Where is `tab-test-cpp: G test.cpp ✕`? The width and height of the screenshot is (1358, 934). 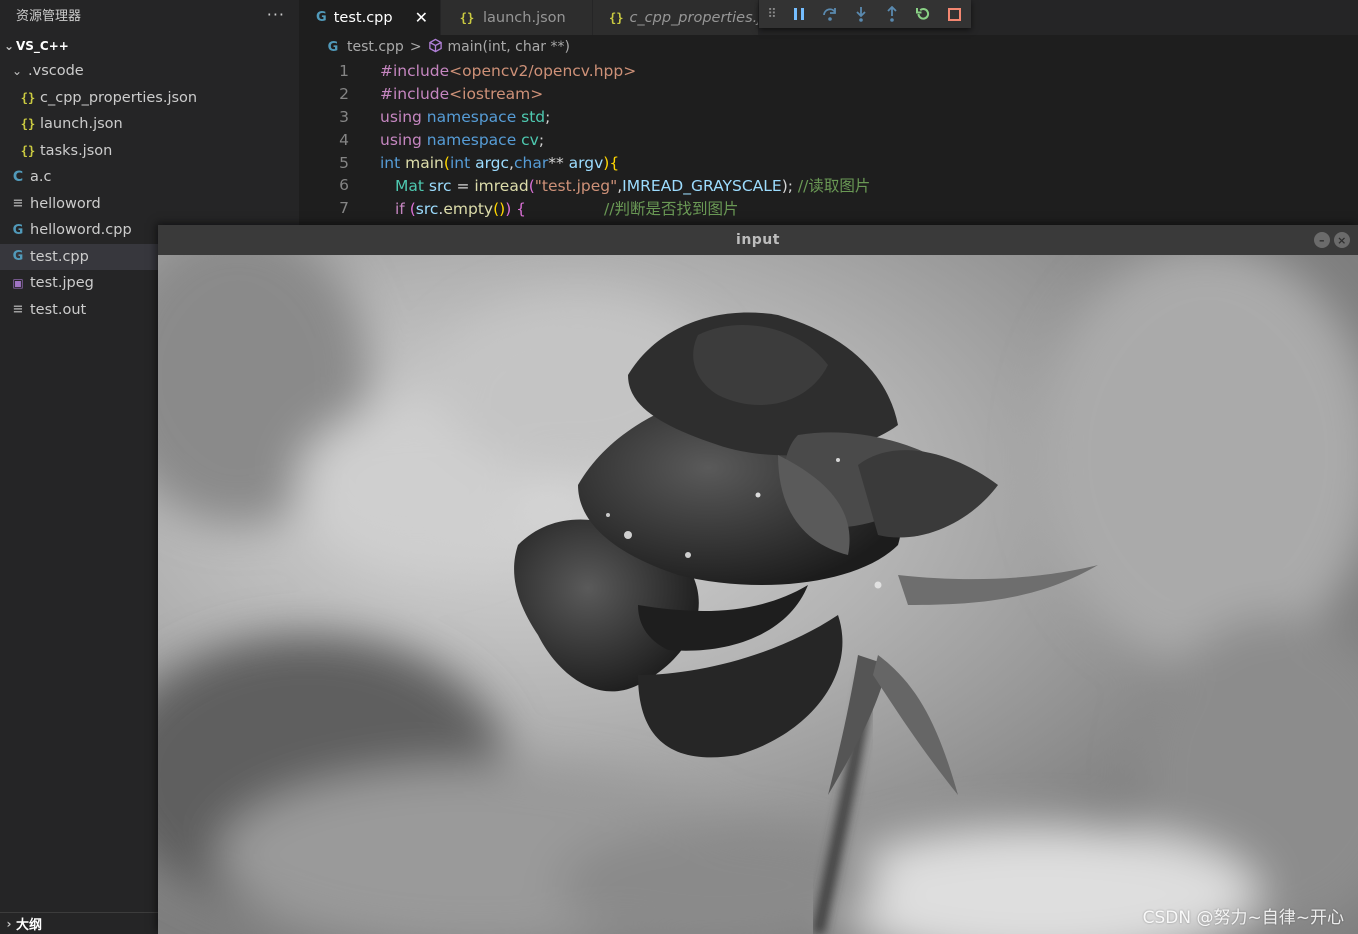 tab-test-cpp: G test.cpp ✕ is located at coordinates (370, 17).